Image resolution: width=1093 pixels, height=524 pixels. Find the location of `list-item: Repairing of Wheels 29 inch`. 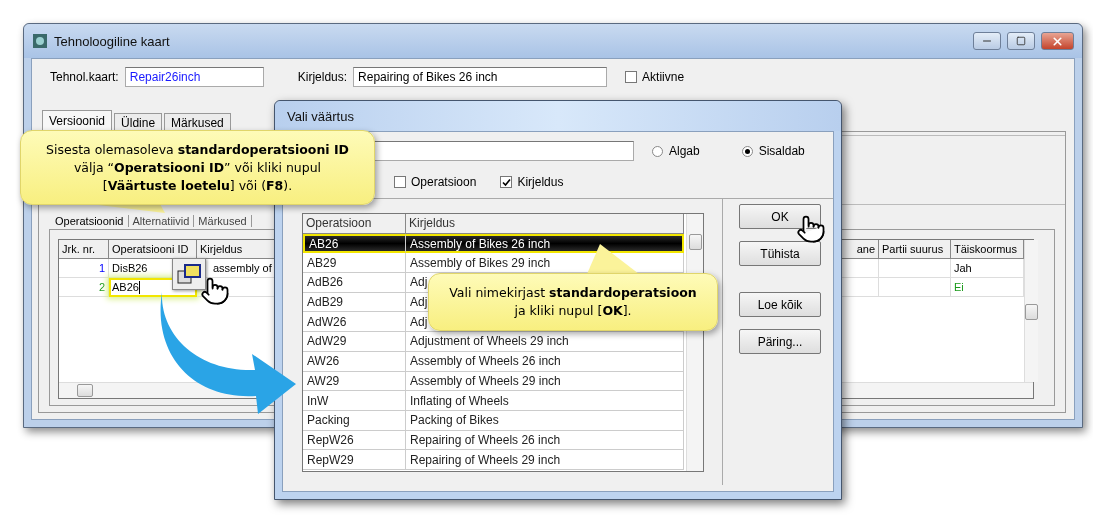

list-item: Repairing of Wheels 29 inch is located at coordinates (545, 460).